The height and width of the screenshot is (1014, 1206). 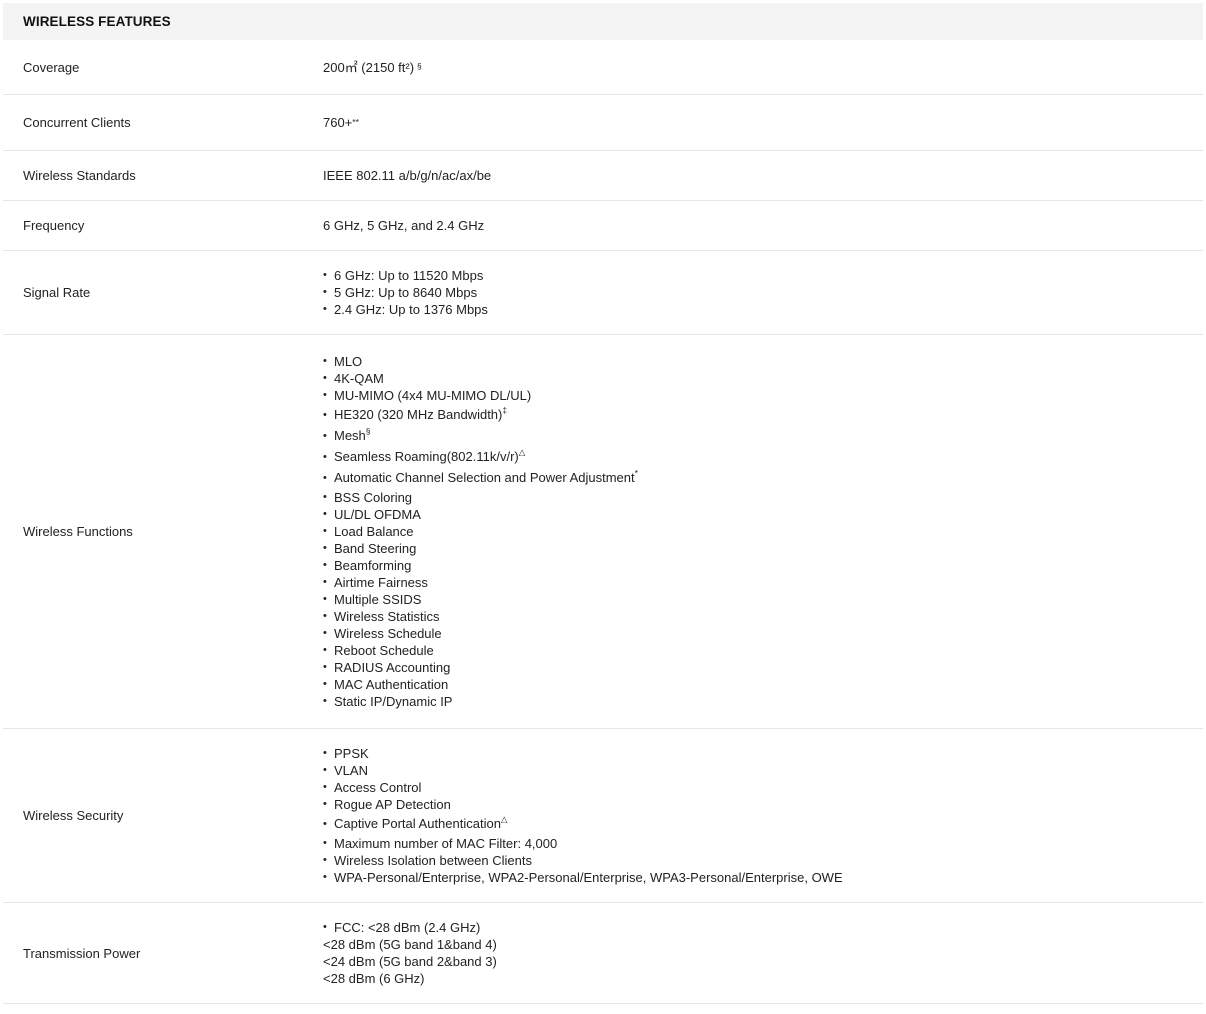 I want to click on list-item: Wireless Isolation between Clients, so click(x=583, y=860).